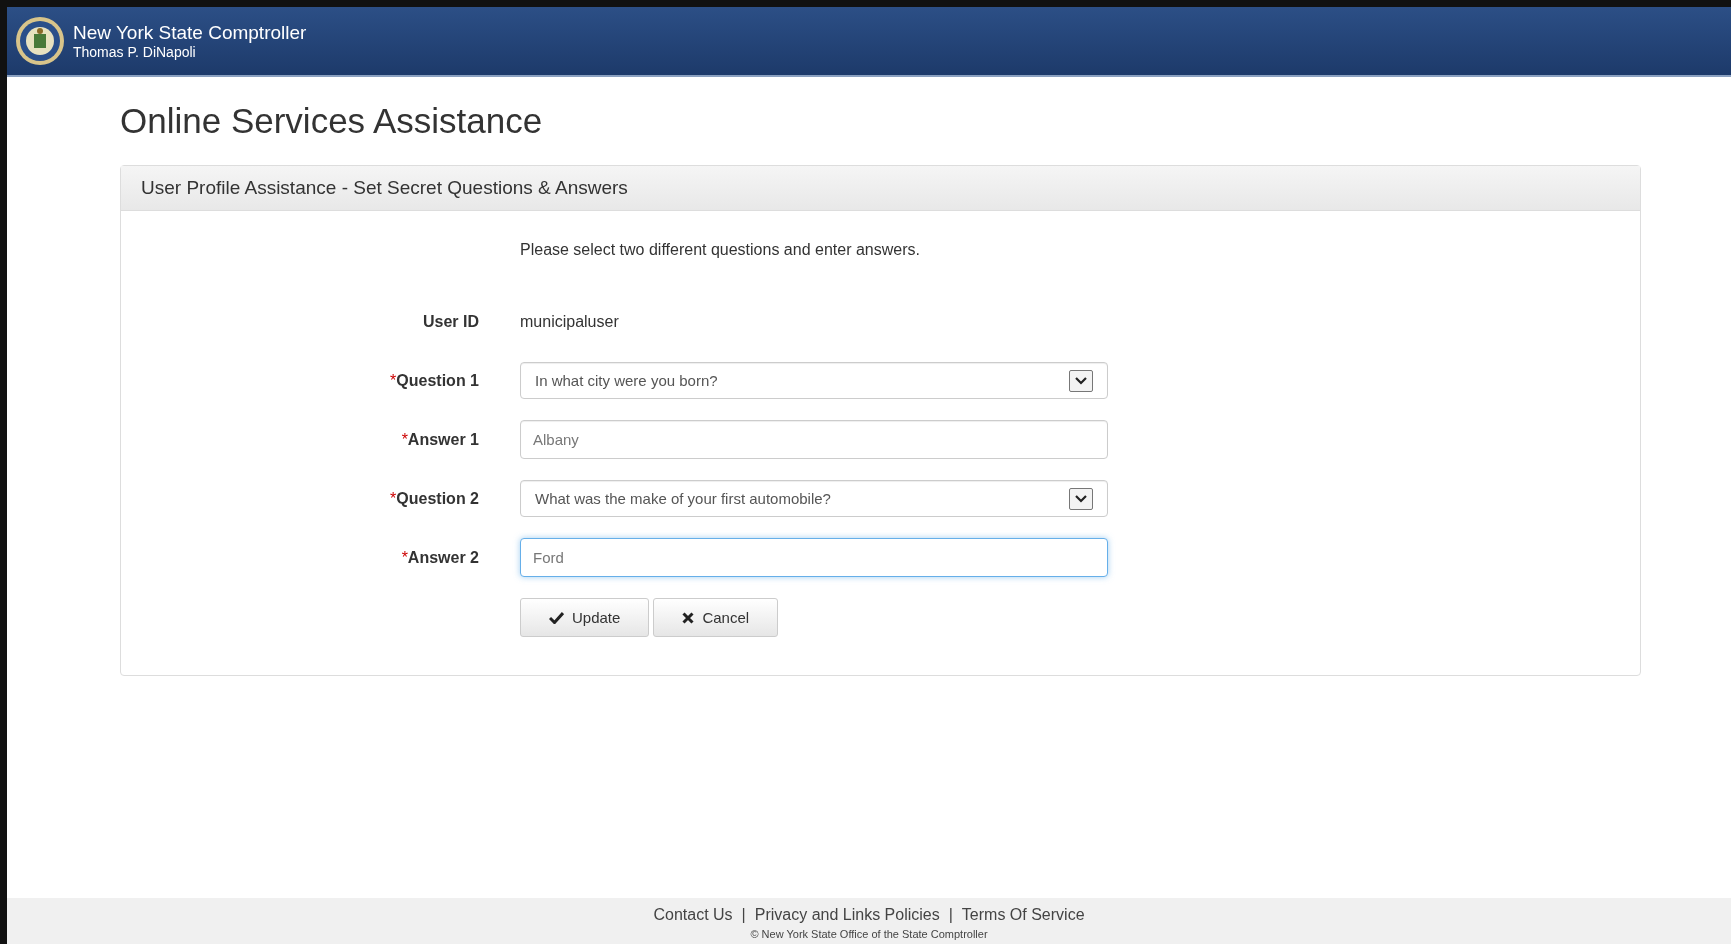 Image resolution: width=1731 pixels, height=944 pixels. Describe the element at coordinates (332, 121) in the screenshot. I see `page-title: Online Services Assistance` at that location.